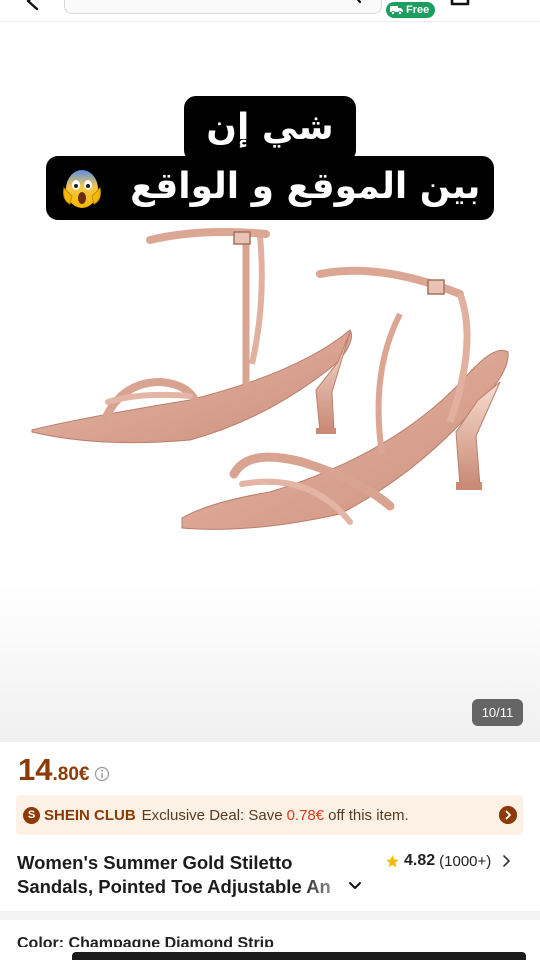 This screenshot has width=540, height=960. I want to click on top-bar: Free, so click(270, 11).